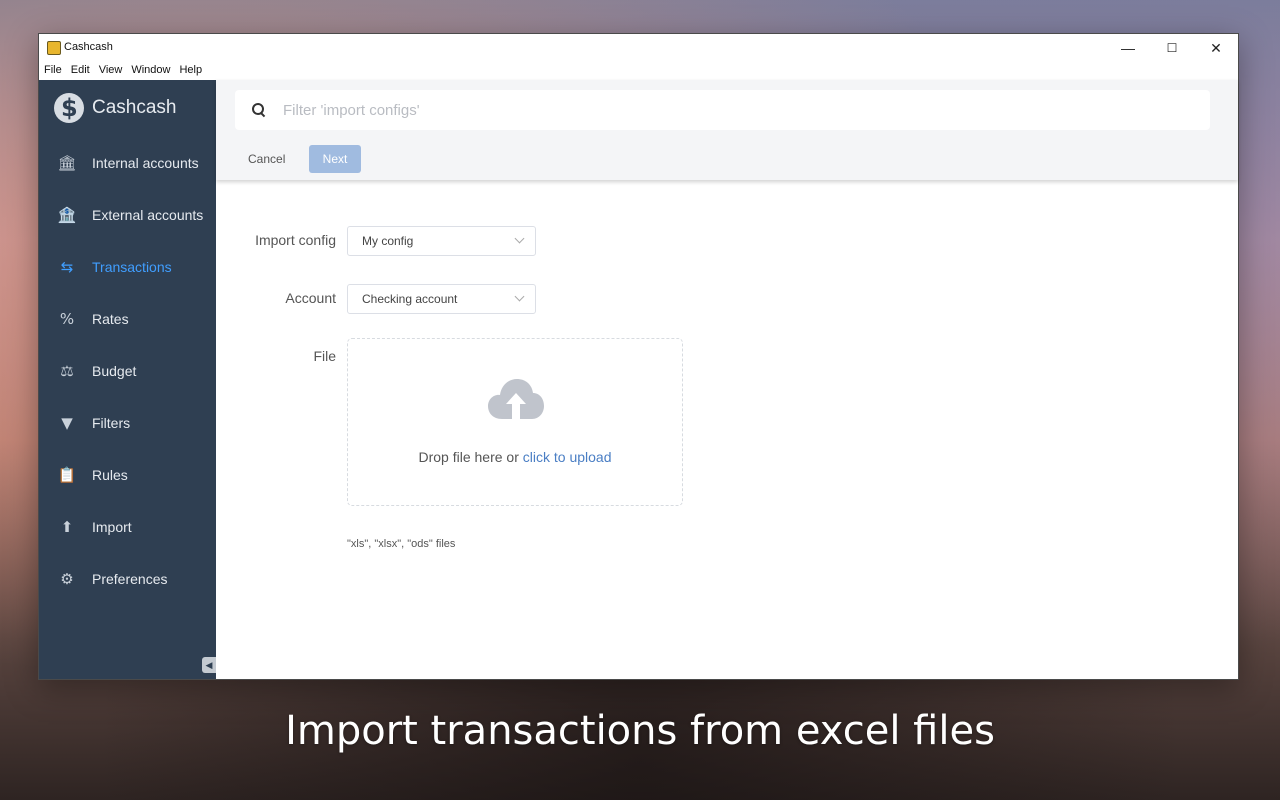 Image resolution: width=1280 pixels, height=800 pixels. What do you see at coordinates (88, 47) in the screenshot?
I see `window-title: Cashcash` at bounding box center [88, 47].